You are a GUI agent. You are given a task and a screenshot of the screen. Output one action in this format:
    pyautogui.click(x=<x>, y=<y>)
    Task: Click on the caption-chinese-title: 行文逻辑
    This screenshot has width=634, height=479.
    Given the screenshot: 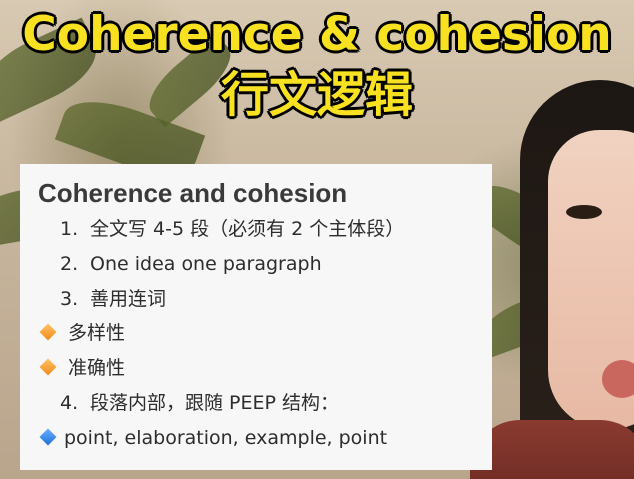 What is the action you would take?
    pyautogui.click(x=316, y=95)
    